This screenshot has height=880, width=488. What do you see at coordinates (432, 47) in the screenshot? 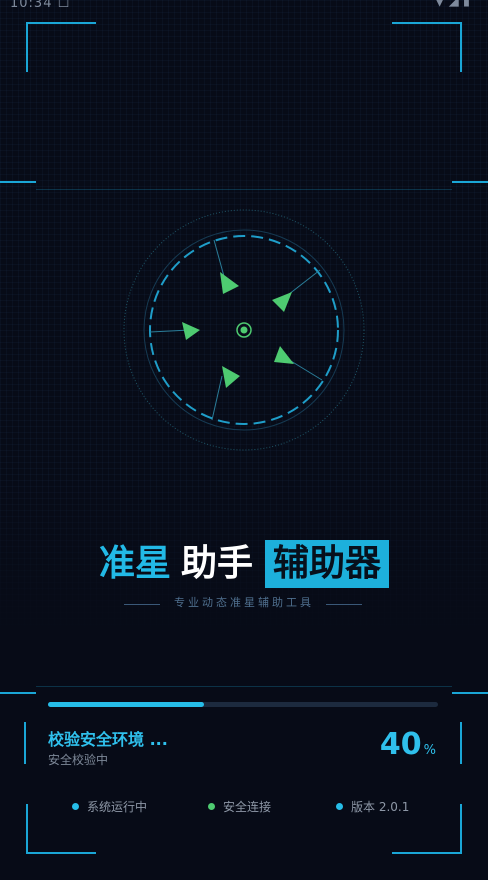
I see `frame-corner-top-right` at bounding box center [432, 47].